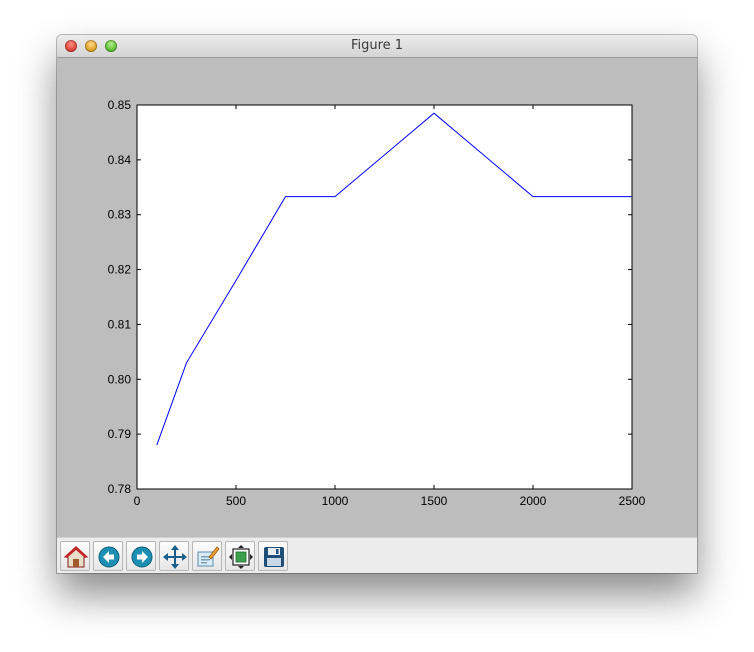 Image resolution: width=754 pixels, height=652 pixels. I want to click on home-icon, so click(76, 557).